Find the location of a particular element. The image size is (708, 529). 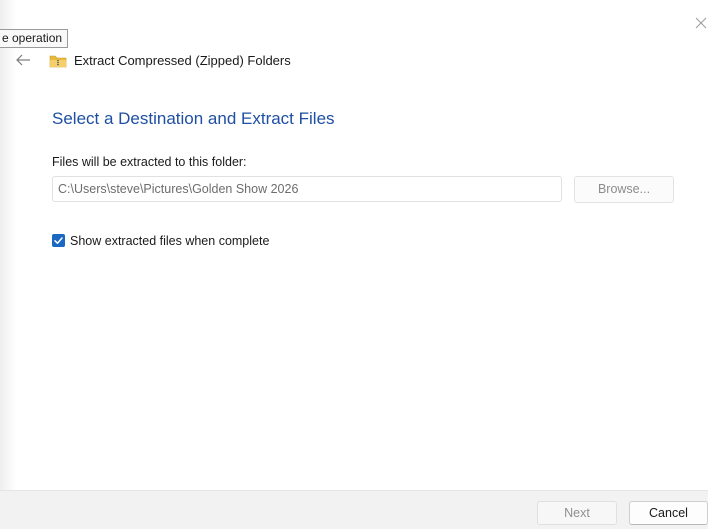

checkmark-icon is located at coordinates (58, 240).